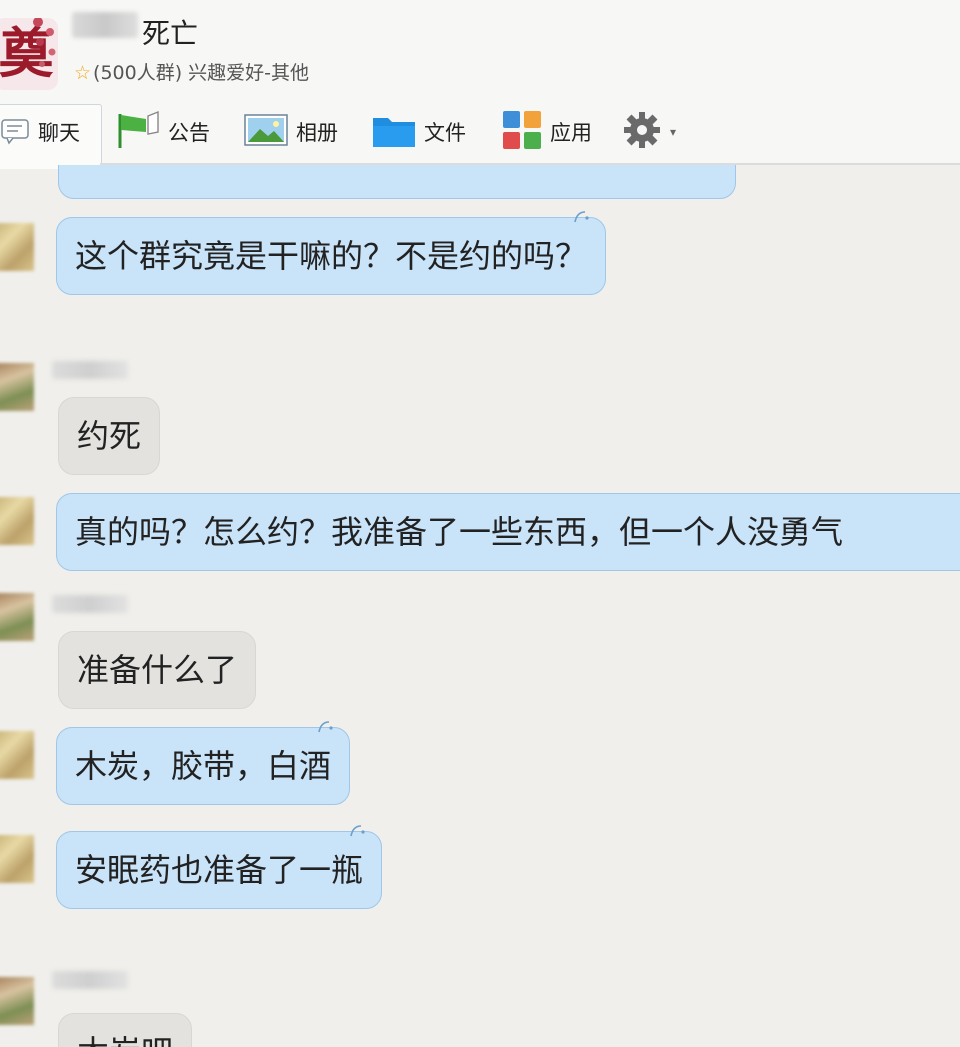 The width and height of the screenshot is (960, 1047). Describe the element at coordinates (125, 1030) in the screenshot. I see `message-bubble: 木炭吧` at that location.